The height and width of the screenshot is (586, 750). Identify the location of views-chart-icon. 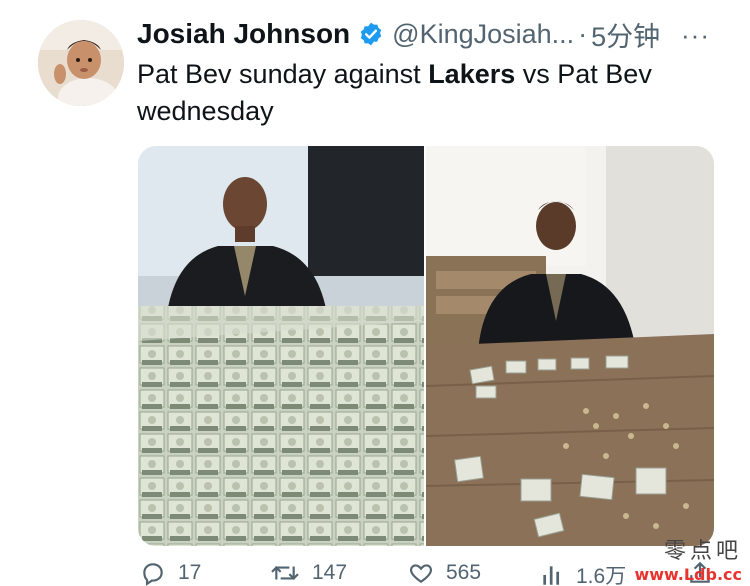
(551, 575).